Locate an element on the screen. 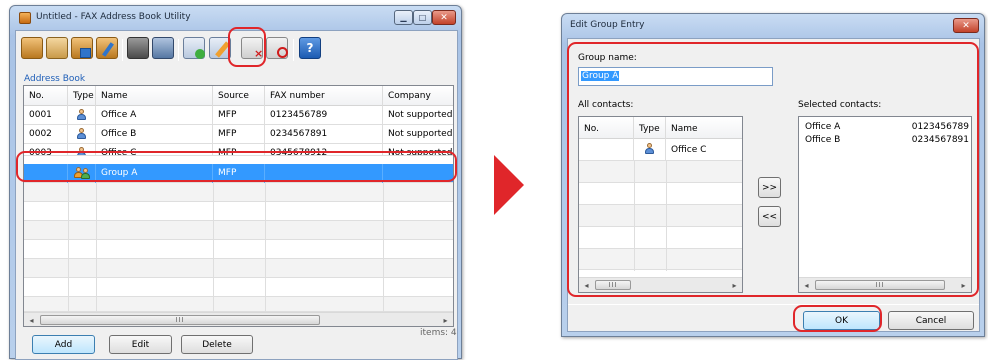 The image size is (988, 360). fax-user-icon is located at coordinates (163, 48).